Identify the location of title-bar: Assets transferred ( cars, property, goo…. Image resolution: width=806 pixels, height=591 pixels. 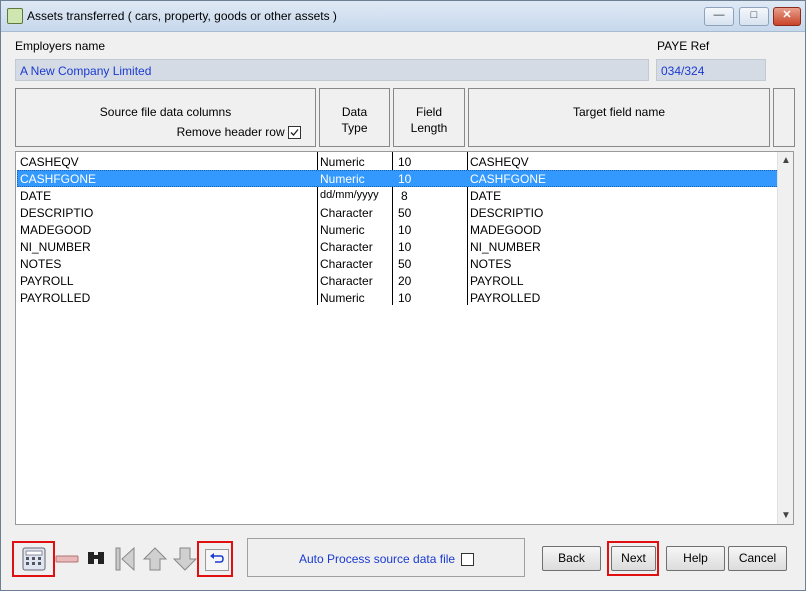
(403, 16).